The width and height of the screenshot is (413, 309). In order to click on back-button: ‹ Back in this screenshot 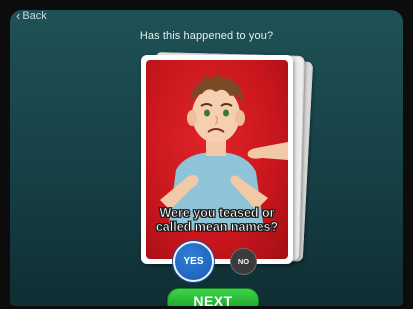, I will do `click(31, 16)`.